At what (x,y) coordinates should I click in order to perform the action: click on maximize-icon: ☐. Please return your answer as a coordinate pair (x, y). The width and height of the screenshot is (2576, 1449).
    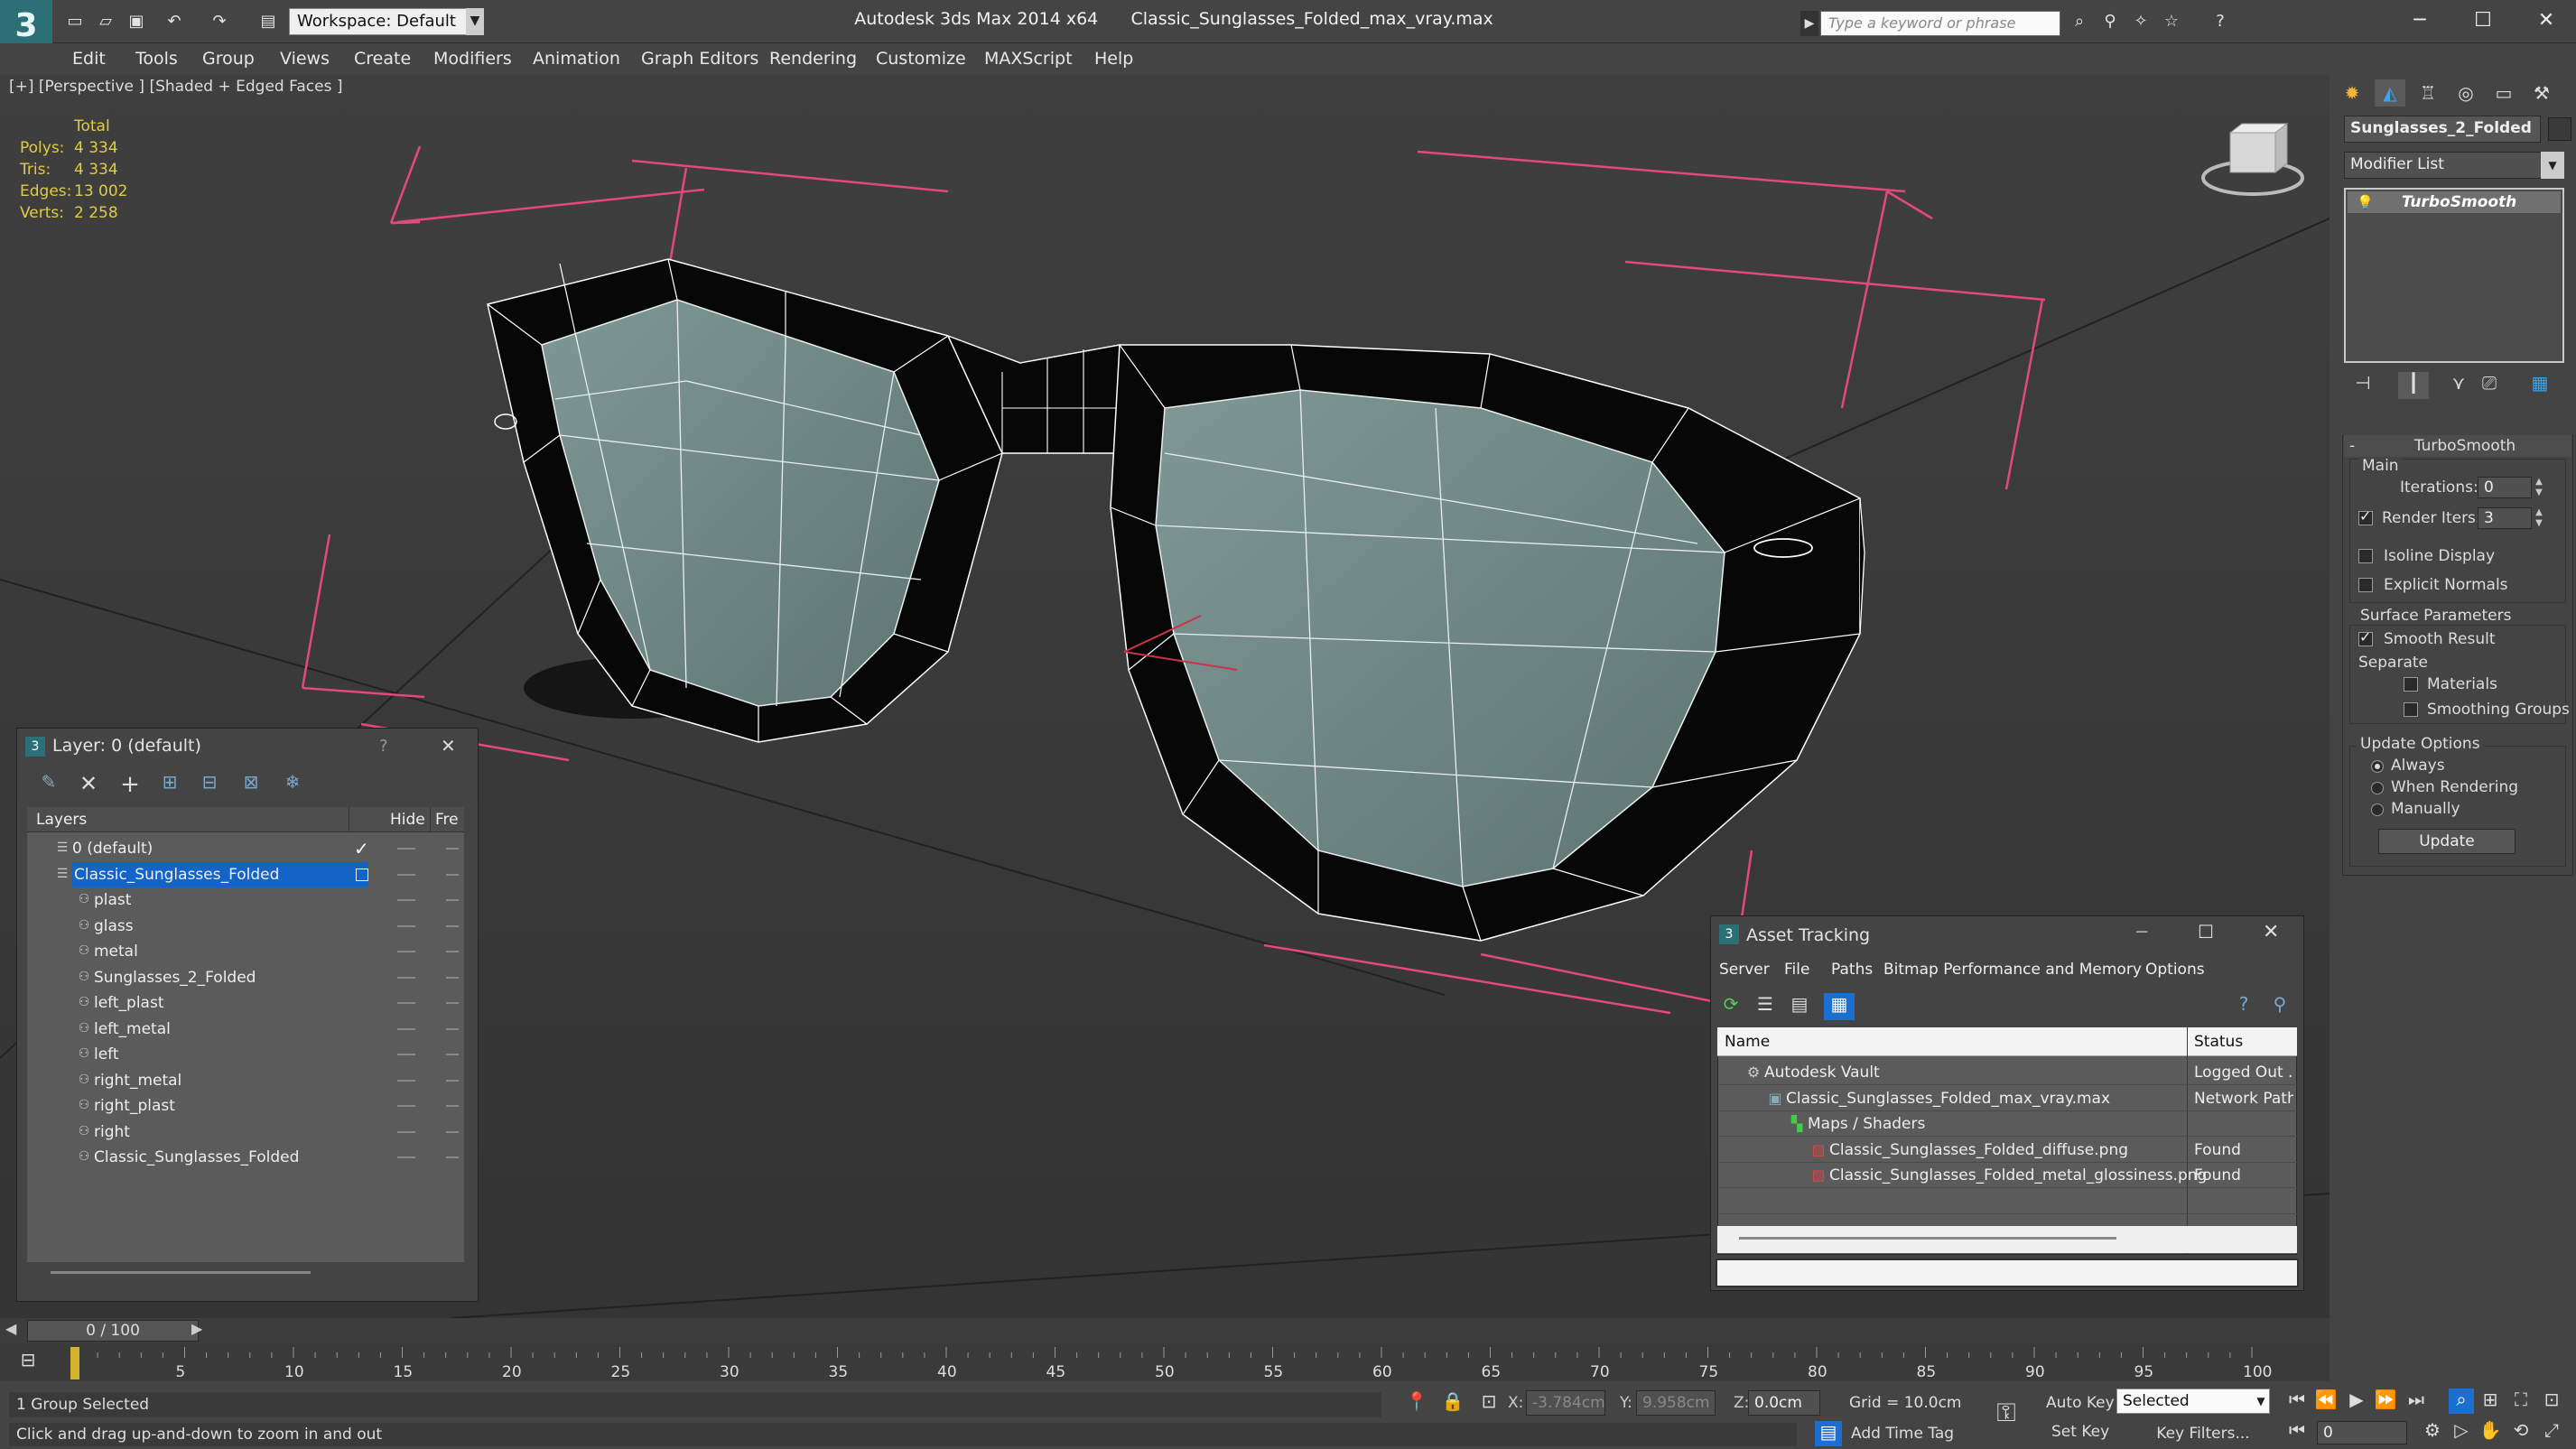
    Looking at the image, I should click on (2206, 932).